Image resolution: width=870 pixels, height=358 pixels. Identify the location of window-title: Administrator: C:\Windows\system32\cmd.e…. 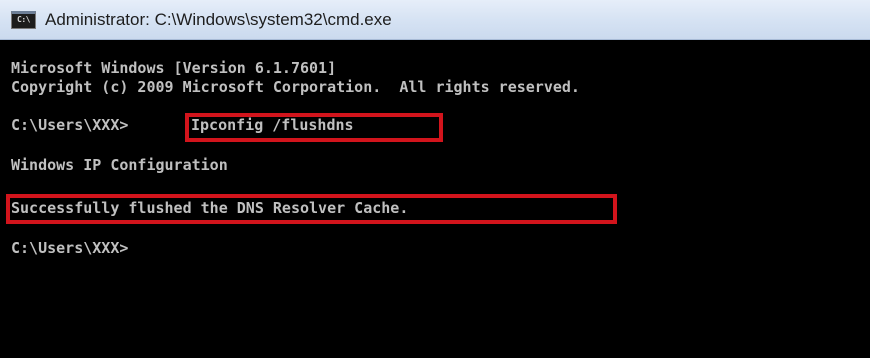
(218, 19).